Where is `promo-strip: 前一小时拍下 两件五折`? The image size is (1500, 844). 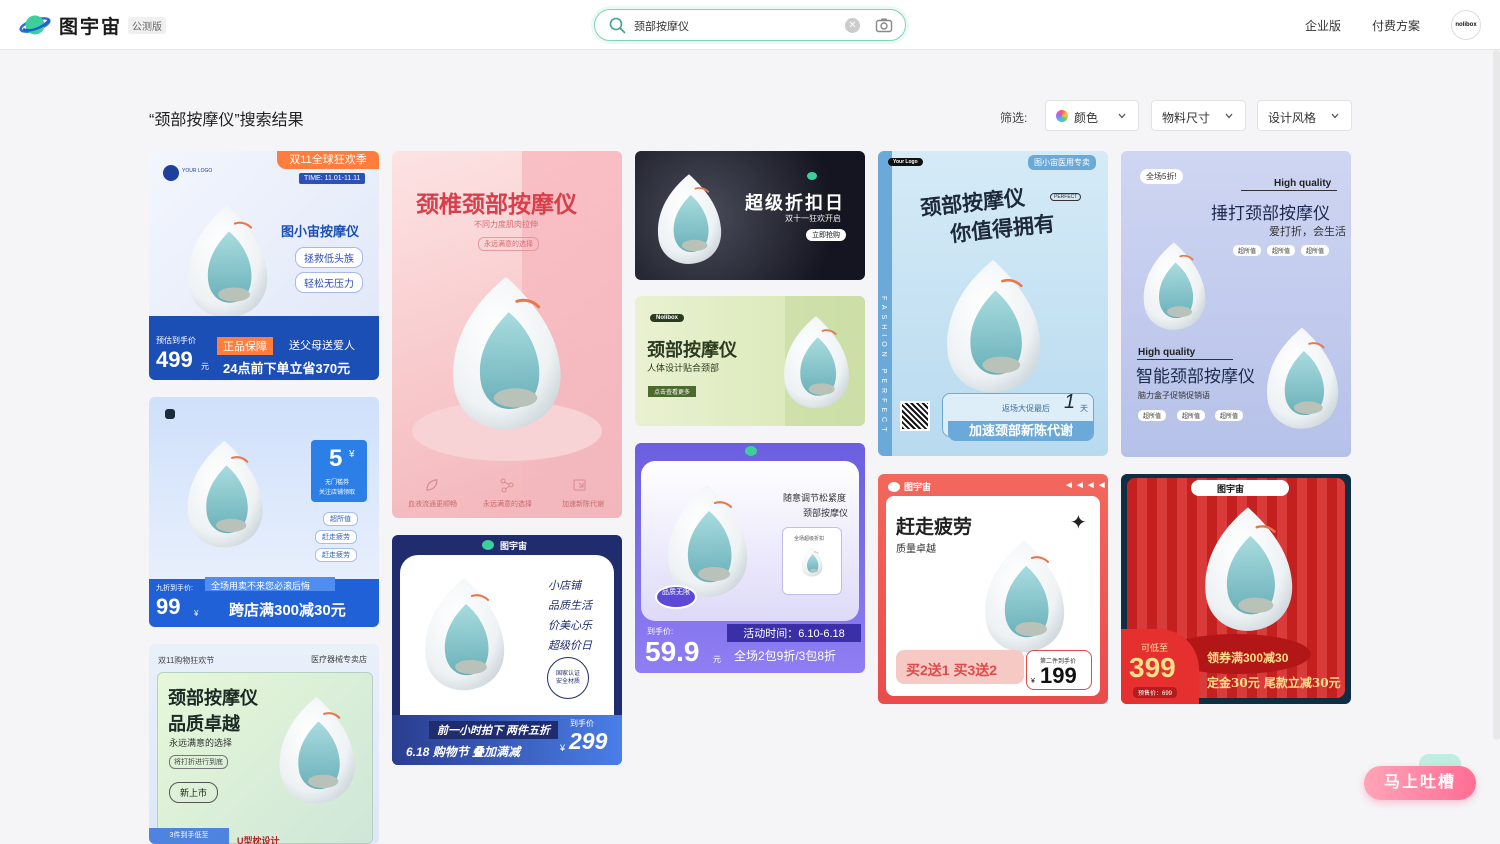 promo-strip: 前一小时拍下 两件五折 is located at coordinates (494, 730).